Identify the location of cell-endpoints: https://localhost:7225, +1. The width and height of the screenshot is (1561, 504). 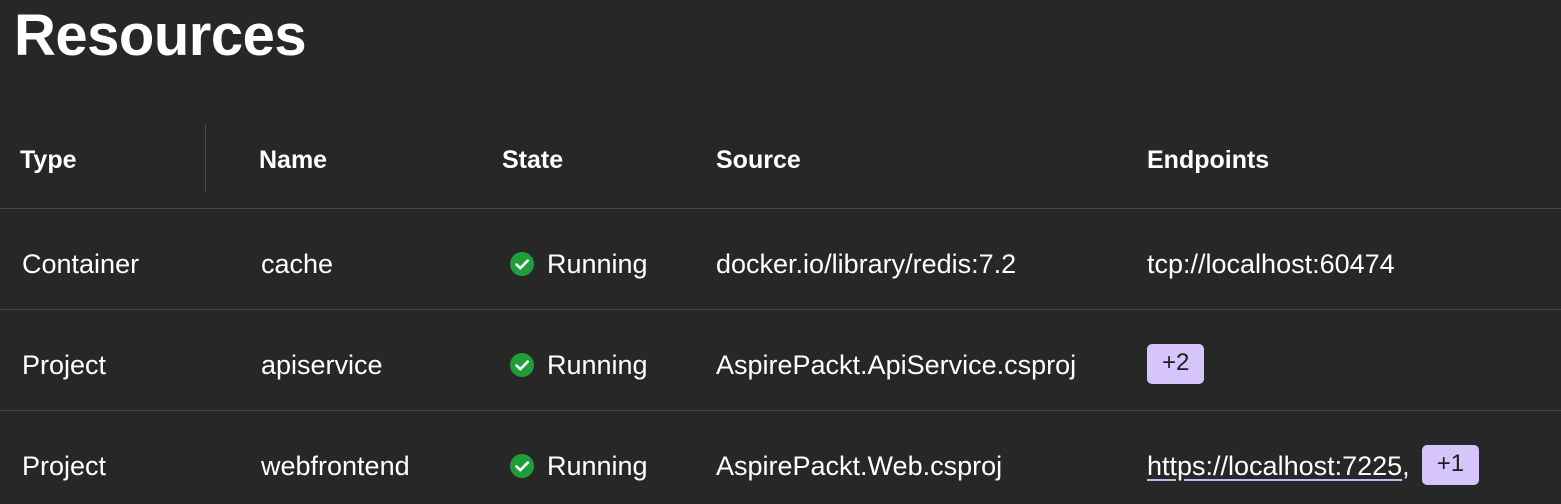
(1313, 457).